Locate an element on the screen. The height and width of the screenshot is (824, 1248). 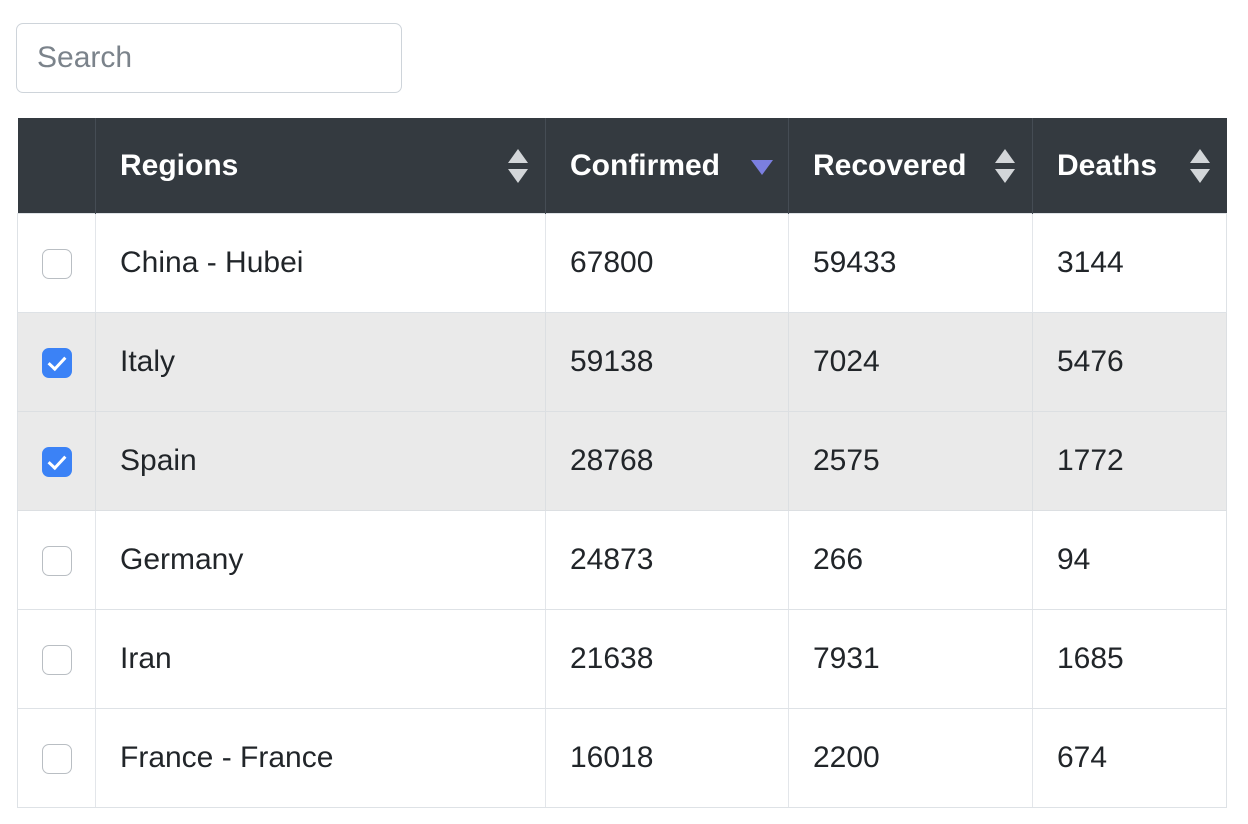
table-row: Spain 28768 2575 1772 is located at coordinates (622, 461).